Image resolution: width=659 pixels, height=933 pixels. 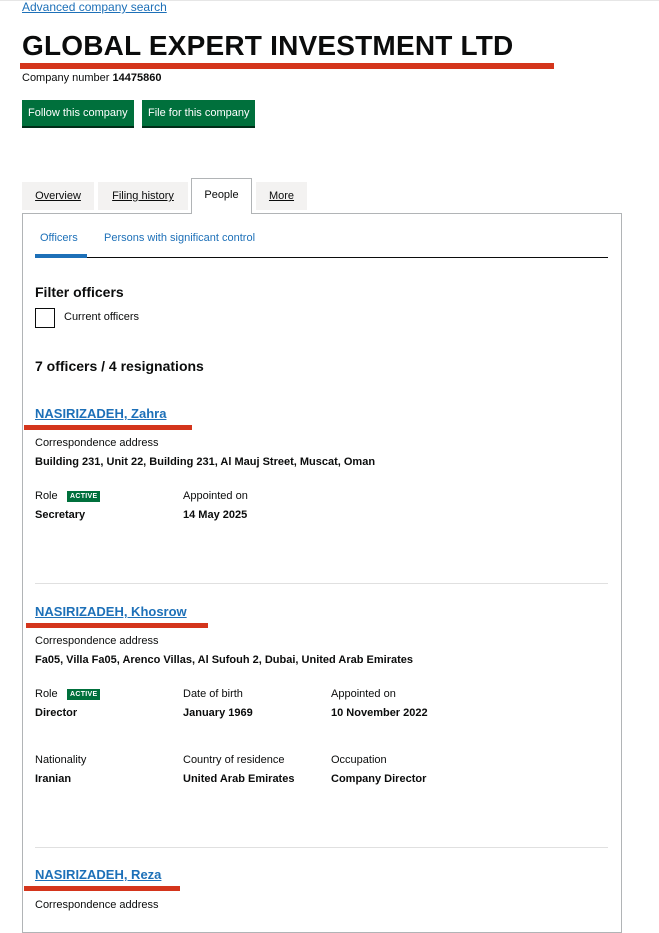 I want to click on appointed-value: 14 May 2025, so click(x=215, y=515).